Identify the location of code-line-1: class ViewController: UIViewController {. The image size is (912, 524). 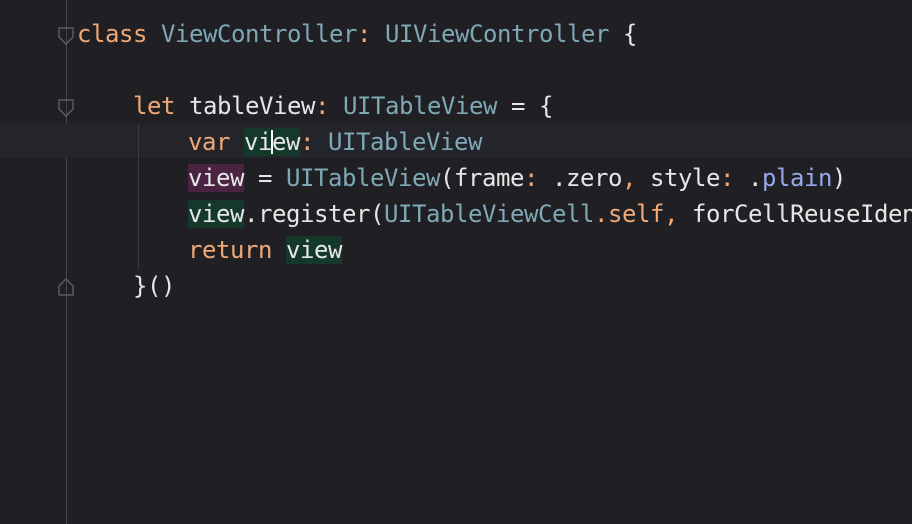
(357, 34).